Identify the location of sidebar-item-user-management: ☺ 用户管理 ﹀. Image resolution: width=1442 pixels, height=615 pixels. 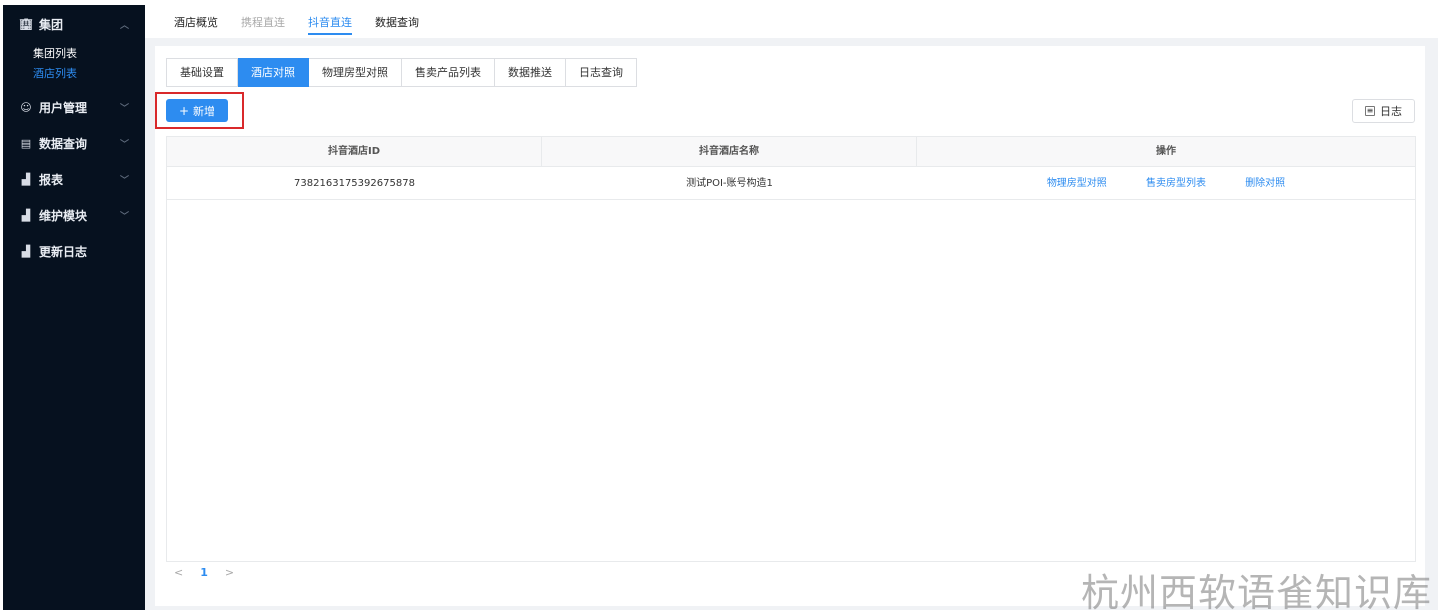
(74, 107).